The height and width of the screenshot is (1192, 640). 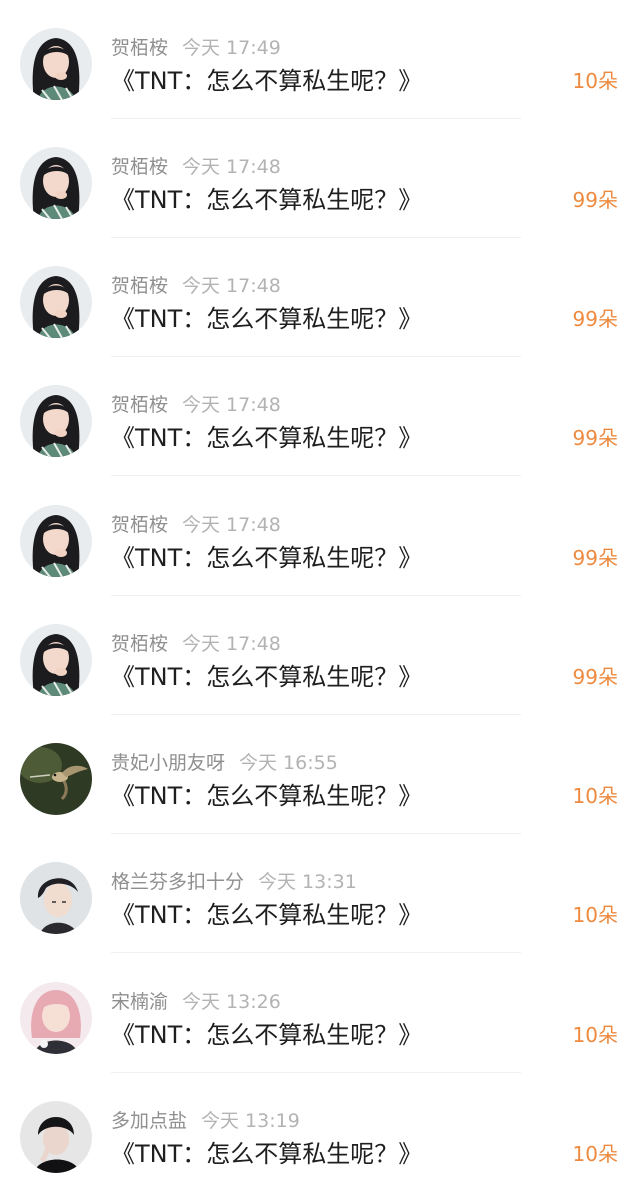 I want to click on hummingbird-avatar-icon, so click(x=56, y=779).